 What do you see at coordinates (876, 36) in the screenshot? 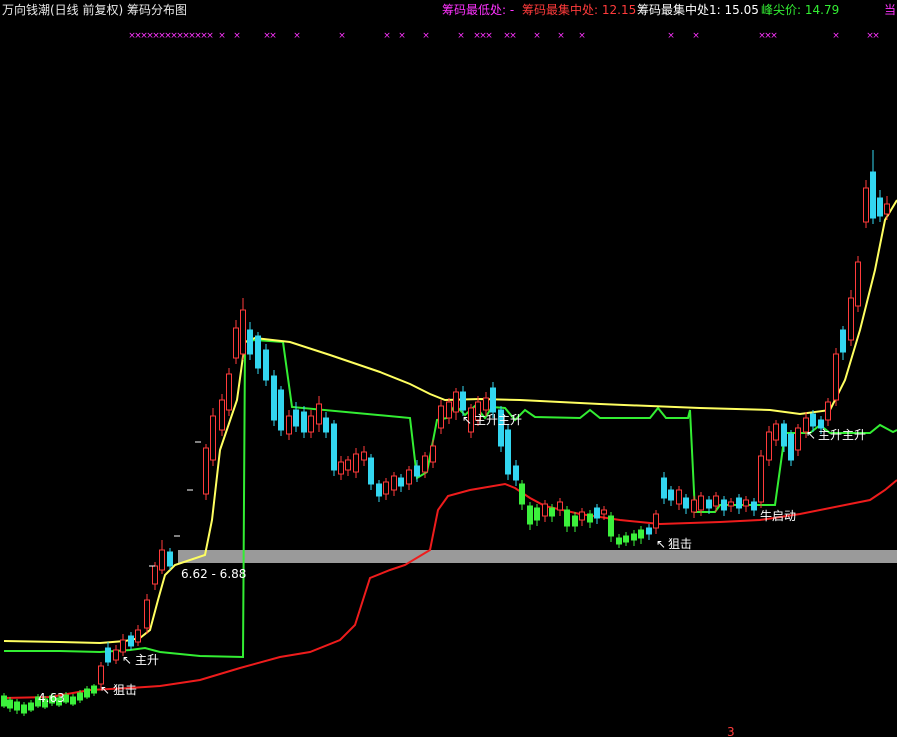
I see `signal-mark-39: ×` at bounding box center [876, 36].